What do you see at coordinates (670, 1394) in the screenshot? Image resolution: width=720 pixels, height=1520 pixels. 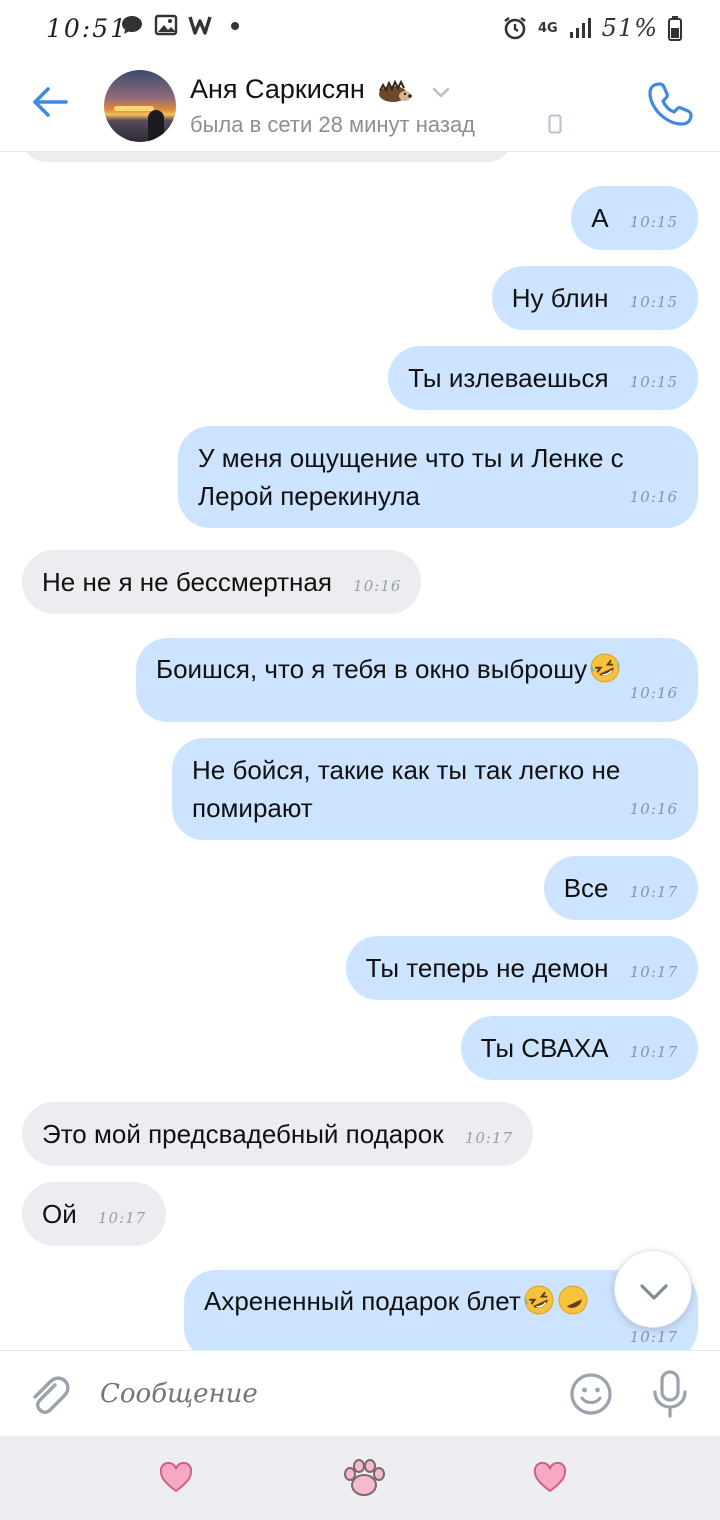 I see `microphone-icon` at bounding box center [670, 1394].